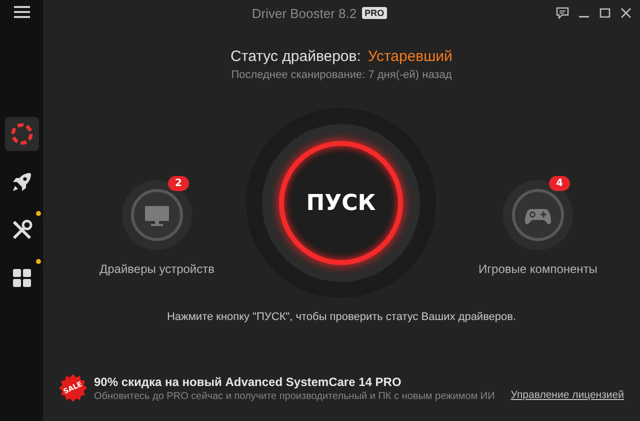 This screenshot has height=421, width=640. Describe the element at coordinates (559, 183) in the screenshot. I see `count-badge: 4` at that location.